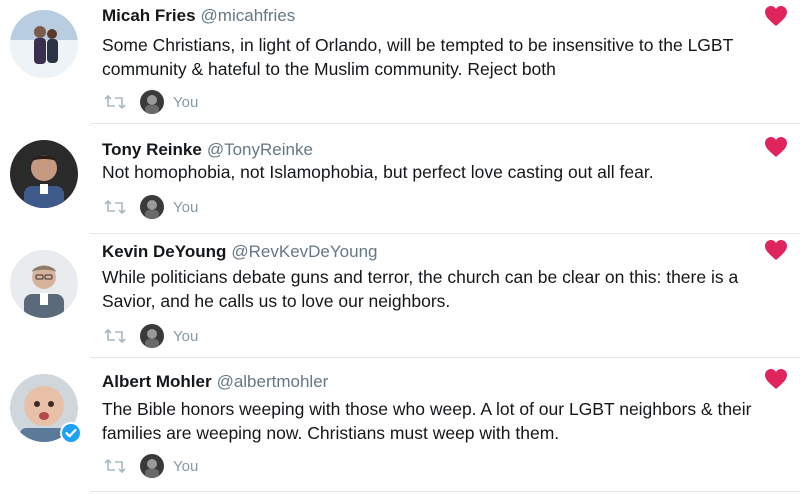  I want to click on author-handle: @albertmohler, so click(273, 381).